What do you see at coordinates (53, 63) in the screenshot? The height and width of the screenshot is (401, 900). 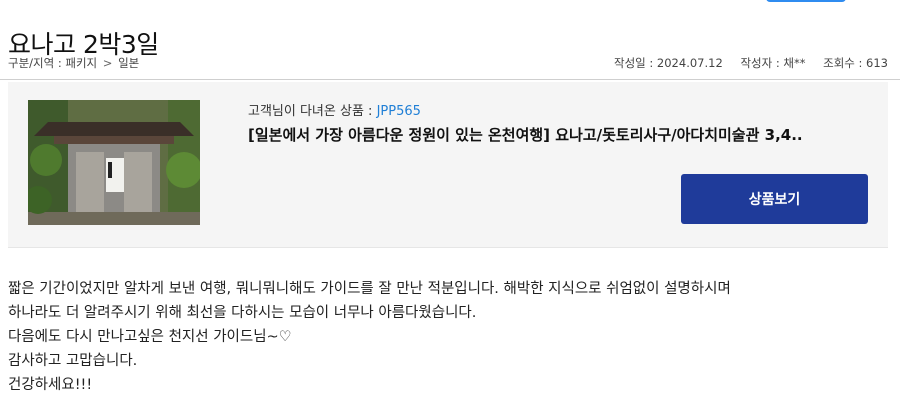 I see `breadcrumb-category: 구분/지역 : 패키지` at bounding box center [53, 63].